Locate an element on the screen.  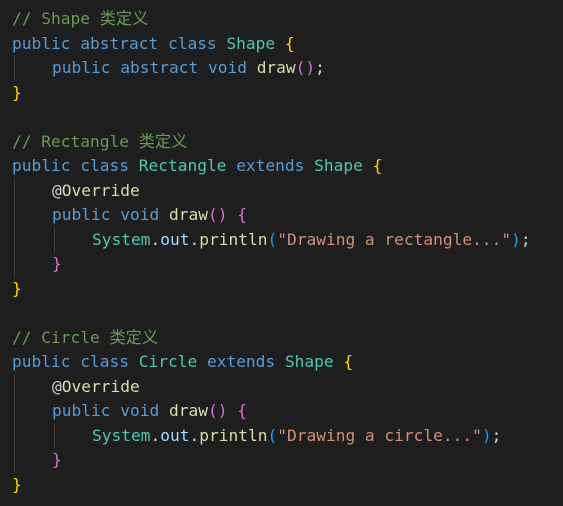
code-line-16: @Override is located at coordinates (287, 386).